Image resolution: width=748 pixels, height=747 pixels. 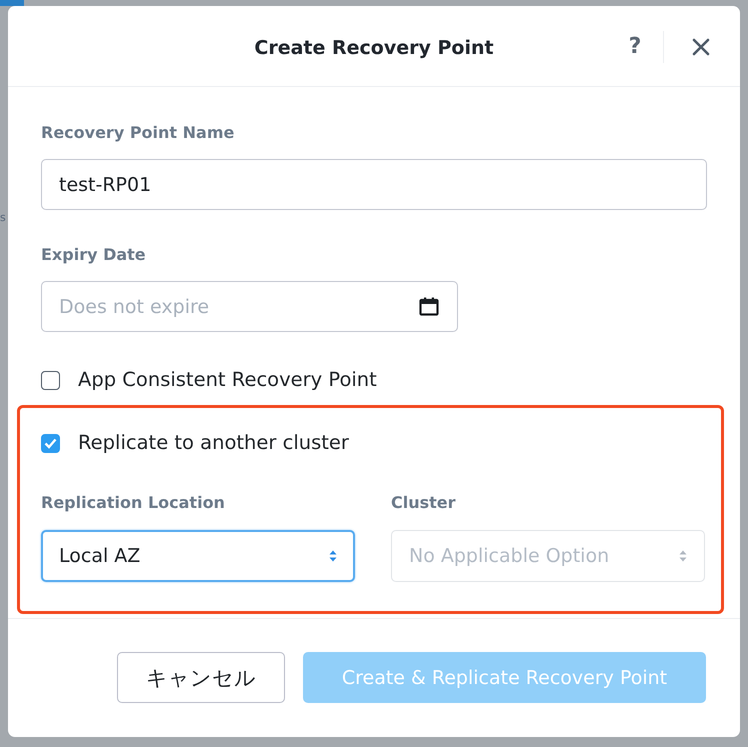 What do you see at coordinates (198, 556) in the screenshot?
I see `dropdown-select: Local AZ` at bounding box center [198, 556].